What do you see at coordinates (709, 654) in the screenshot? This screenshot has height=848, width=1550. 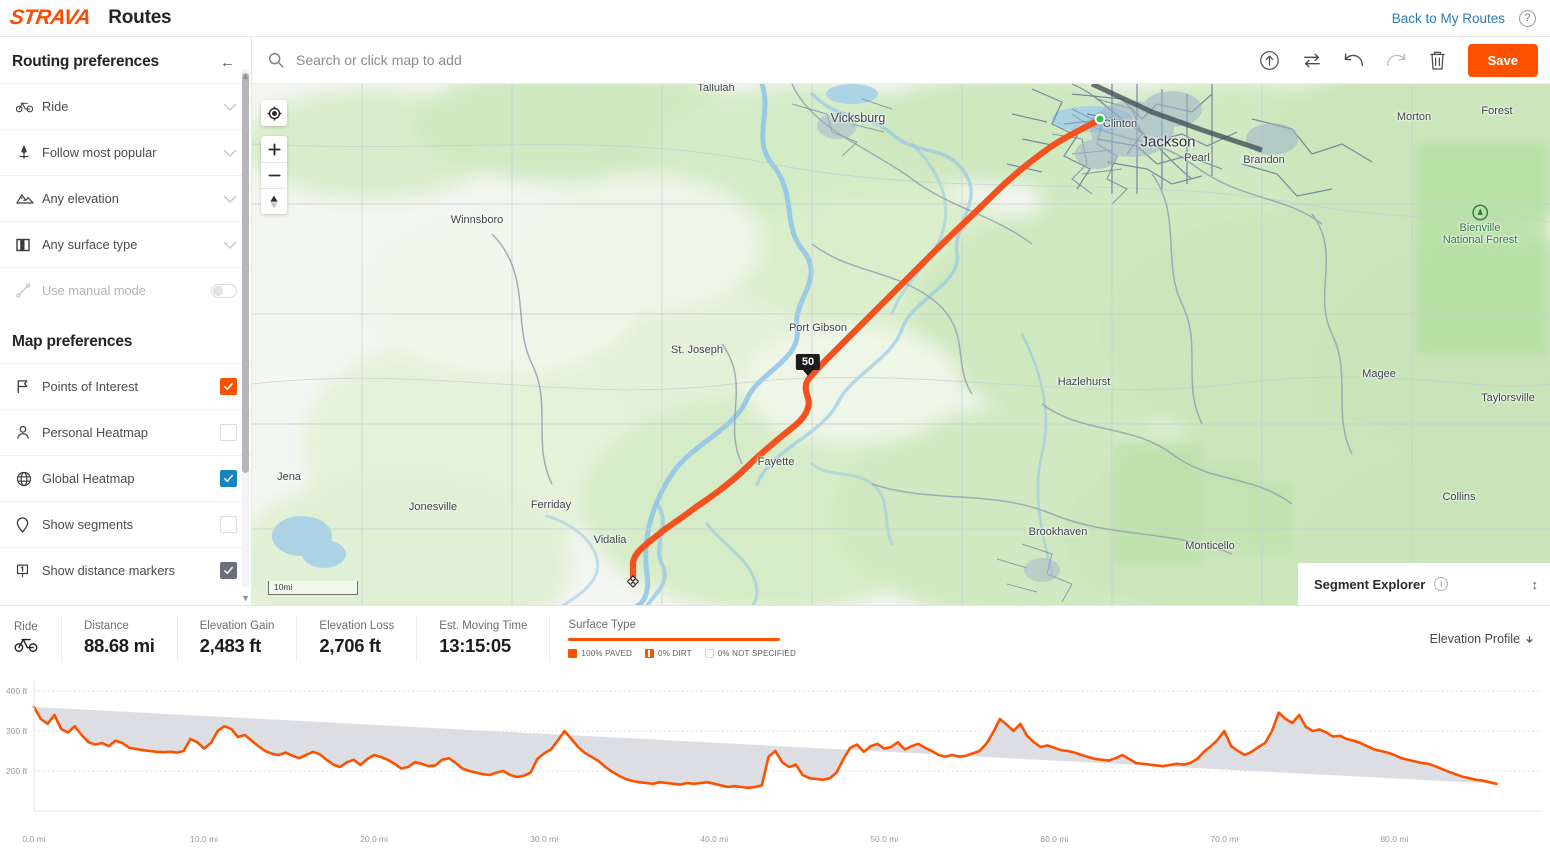 I see `not-specified-swatch-icon` at bounding box center [709, 654].